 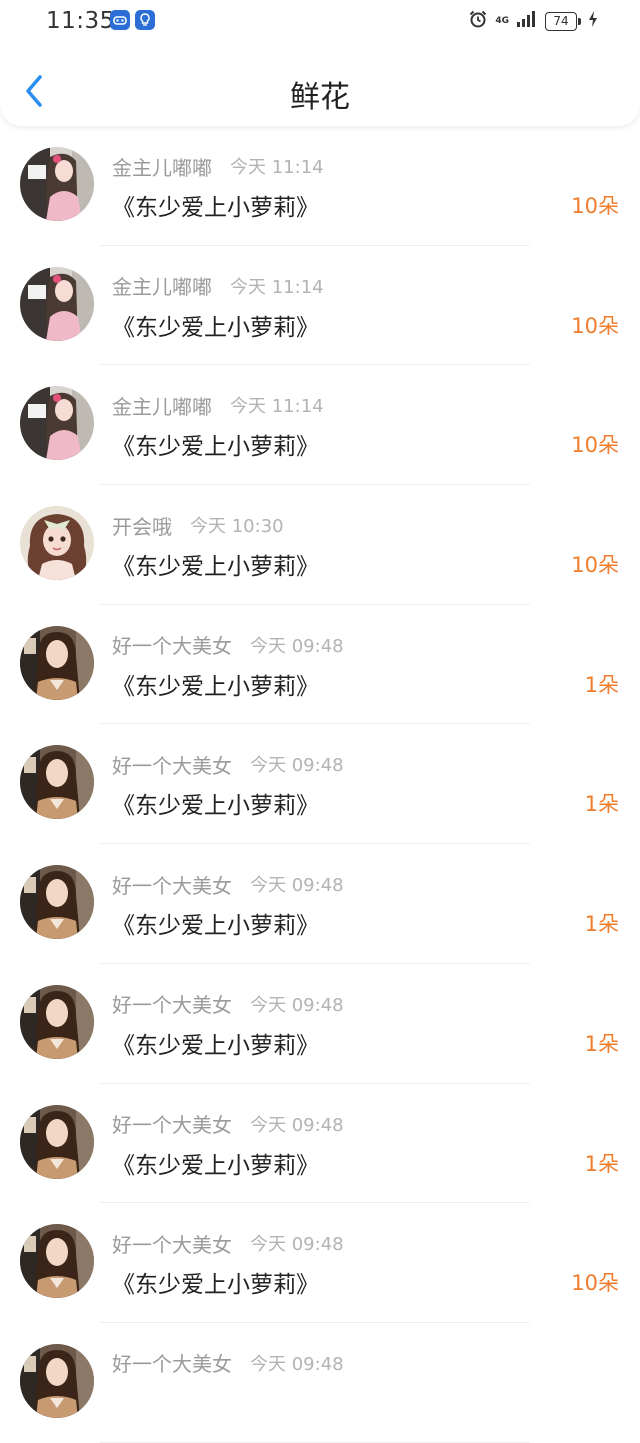 What do you see at coordinates (315, 1442) in the screenshot?
I see `divider` at bounding box center [315, 1442].